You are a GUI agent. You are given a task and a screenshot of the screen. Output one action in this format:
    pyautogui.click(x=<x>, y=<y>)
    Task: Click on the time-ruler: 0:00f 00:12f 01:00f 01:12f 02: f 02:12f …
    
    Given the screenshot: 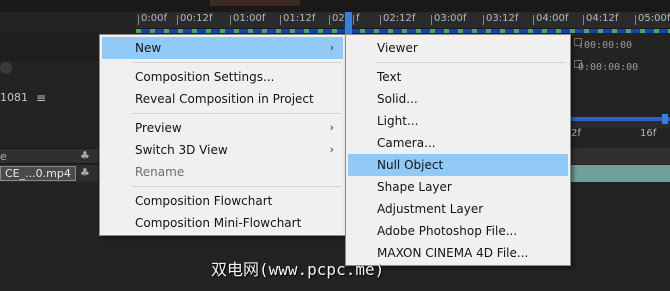 What is the action you would take?
    pyautogui.click(x=403, y=20)
    